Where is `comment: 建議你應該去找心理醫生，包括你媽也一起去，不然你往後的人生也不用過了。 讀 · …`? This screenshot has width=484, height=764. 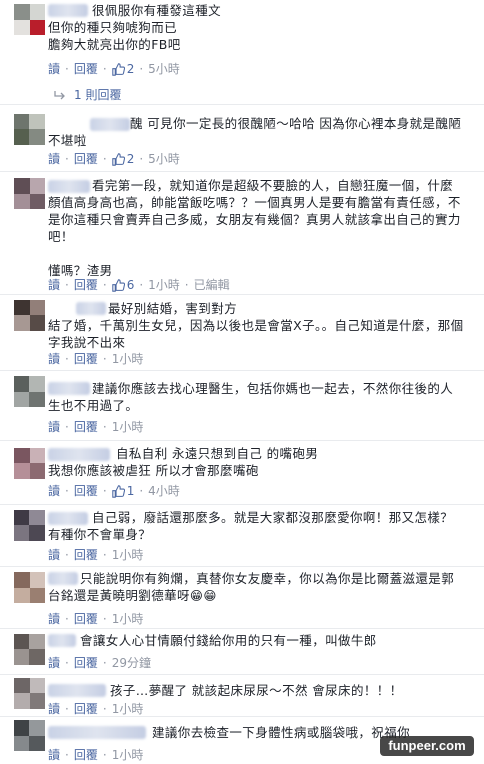 comment: 建議你應該去找心理醫生，包括你媽也一起去，不然你往後的人生也不用過了。 讀 · … is located at coordinates (242, 405).